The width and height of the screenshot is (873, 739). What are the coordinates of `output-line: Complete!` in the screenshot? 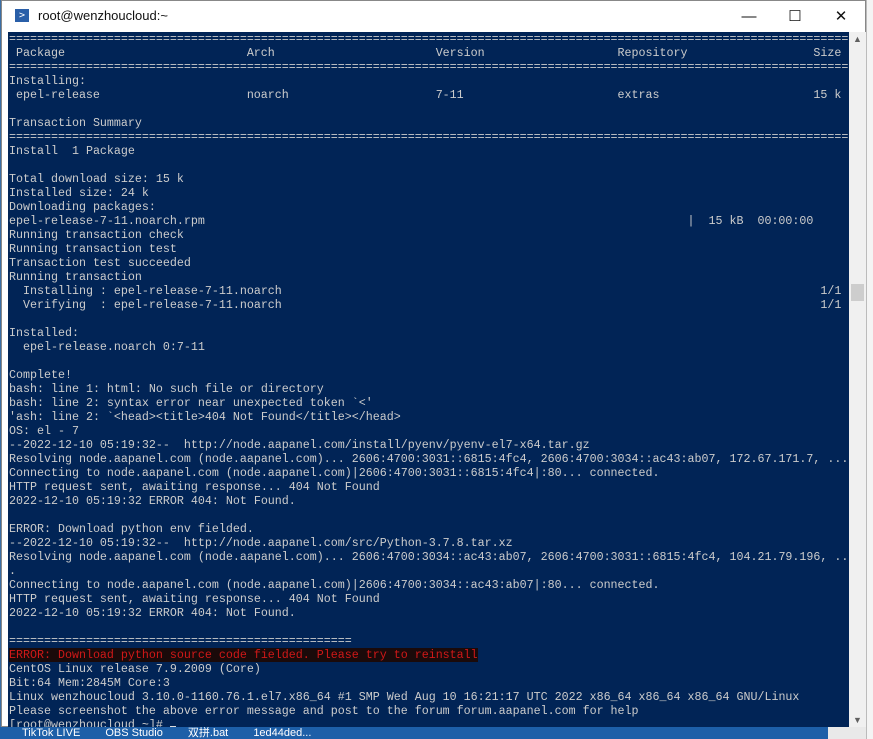 It's located at (40, 375).